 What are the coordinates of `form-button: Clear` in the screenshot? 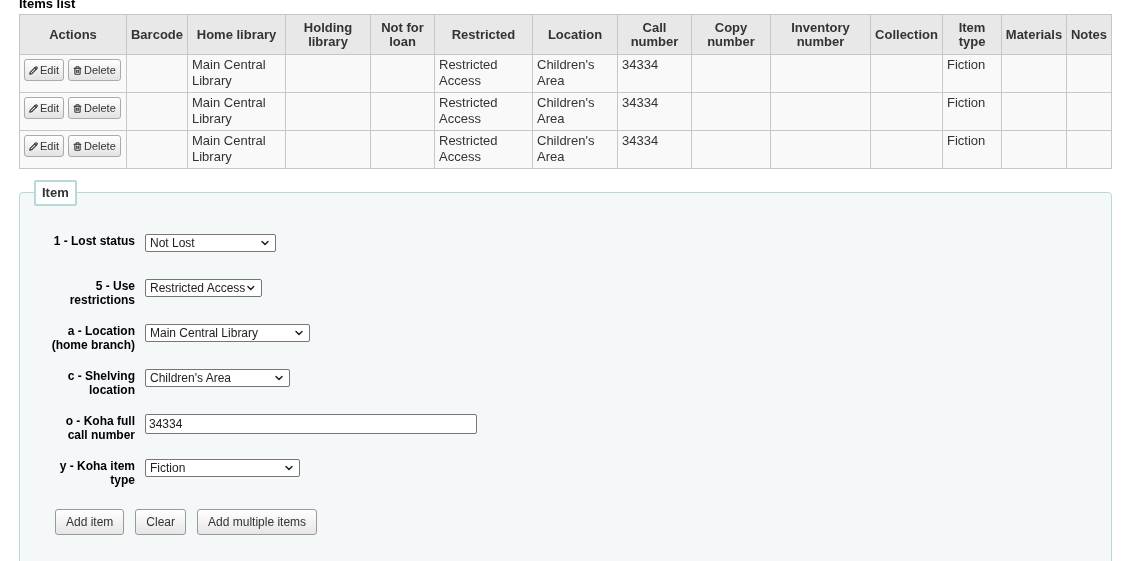 It's located at (161, 521).